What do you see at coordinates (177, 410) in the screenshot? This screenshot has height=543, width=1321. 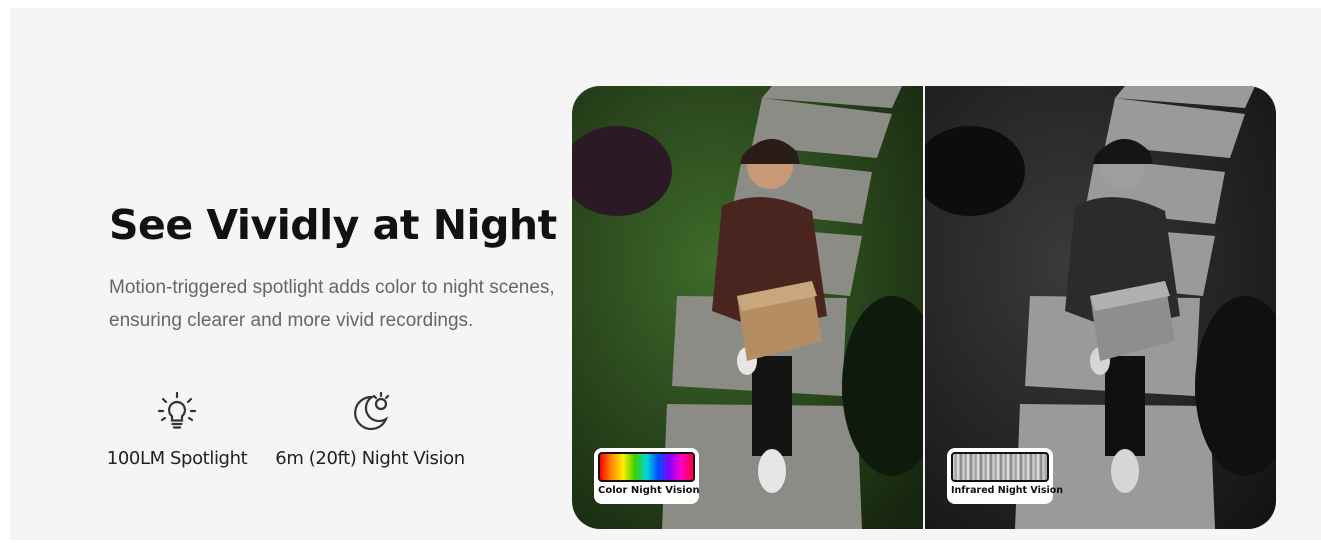 I see `lightbulb-icon` at bounding box center [177, 410].